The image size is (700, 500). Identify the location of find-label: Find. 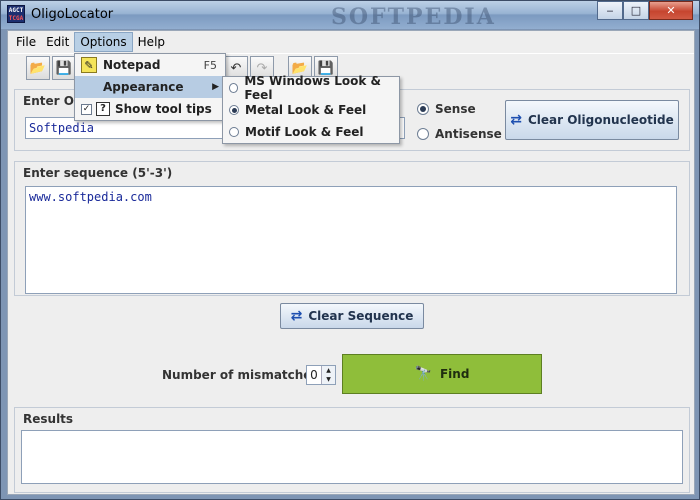
(454, 374).